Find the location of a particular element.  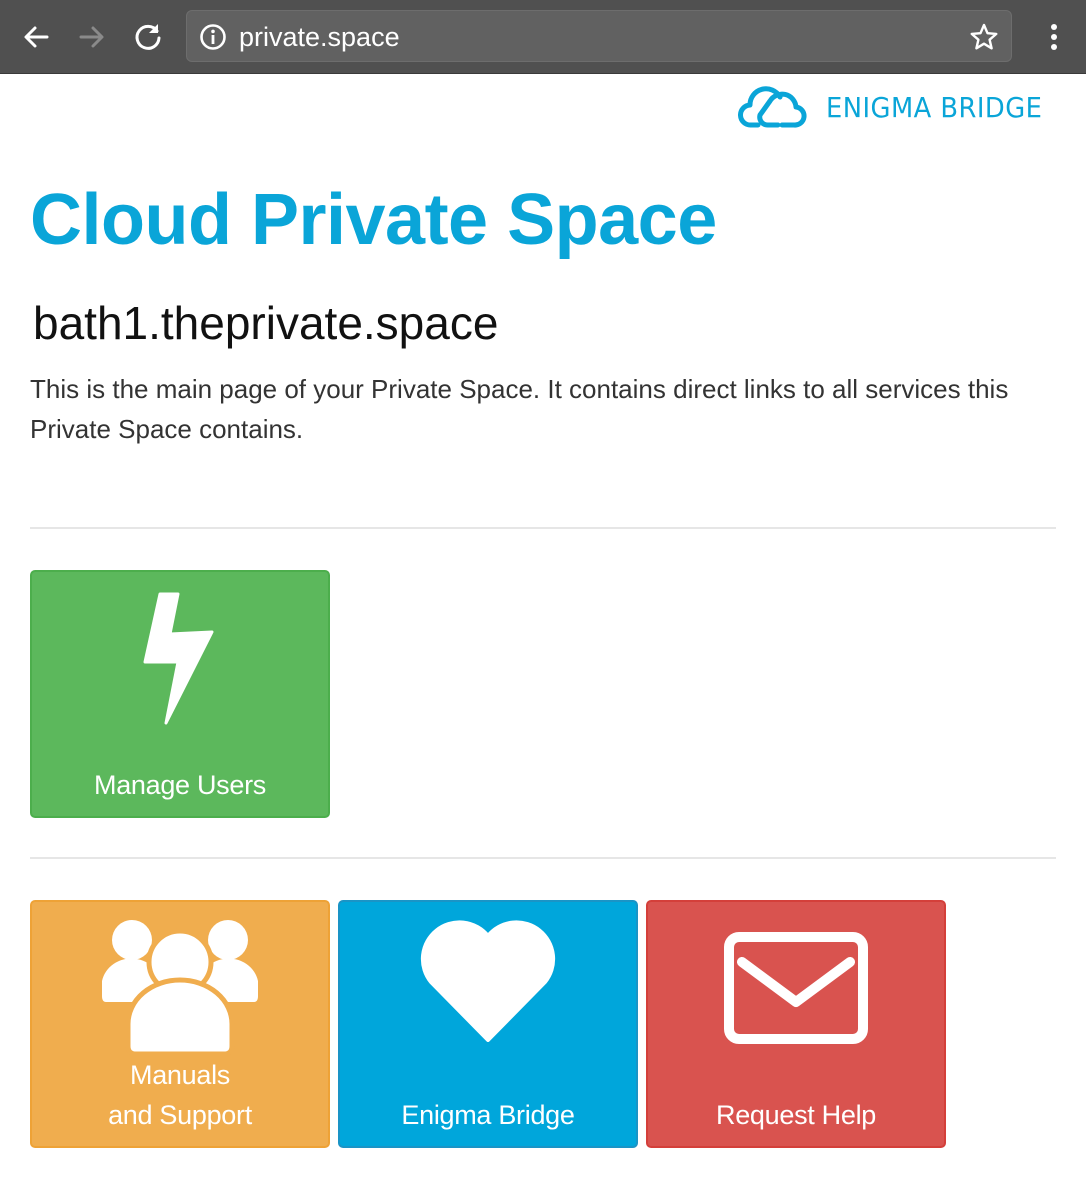

tile-label: Request Help is located at coordinates (796, 1115).